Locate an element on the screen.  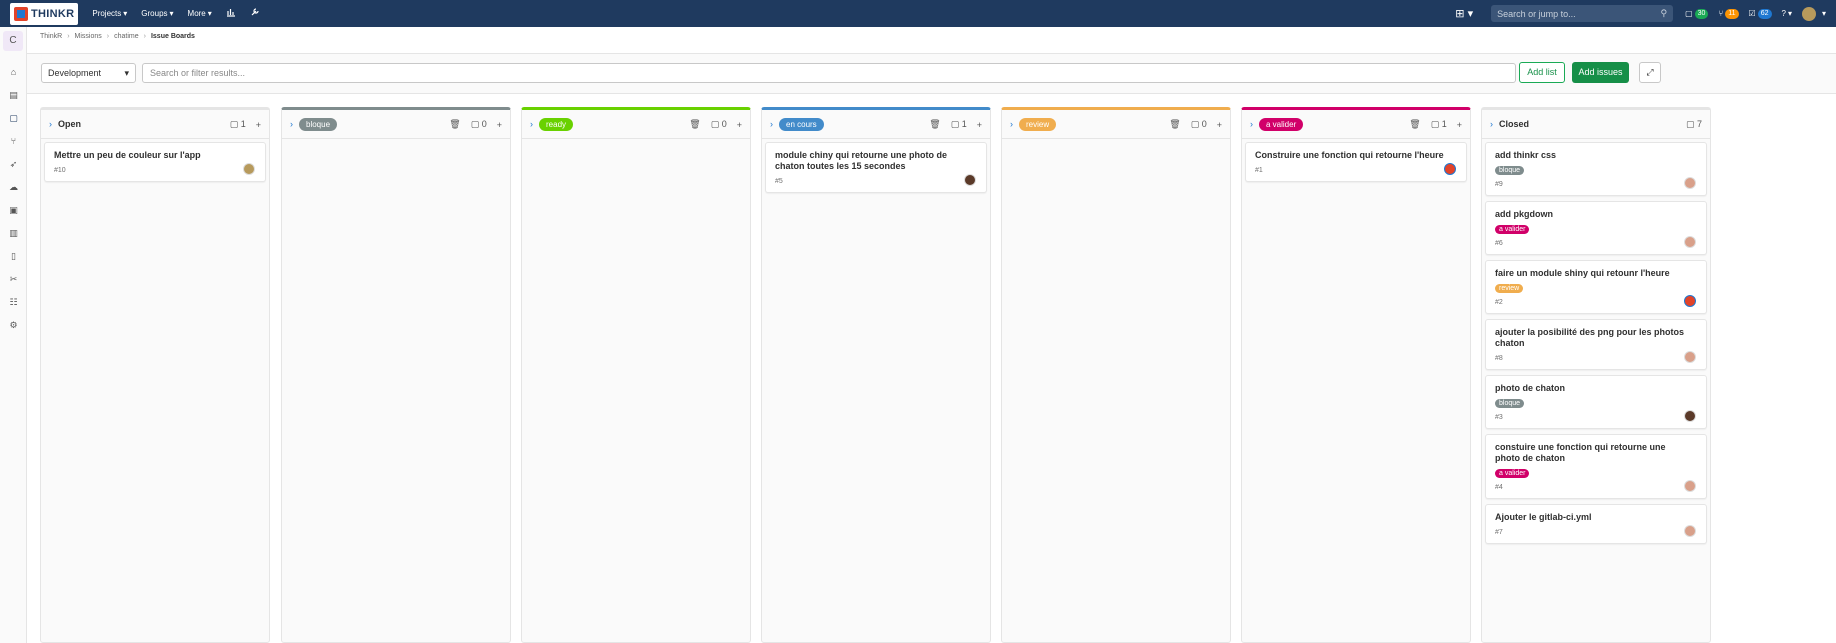
issue-title: Ajouter le gitlab-ci.yml is located at coordinates (1596, 517).